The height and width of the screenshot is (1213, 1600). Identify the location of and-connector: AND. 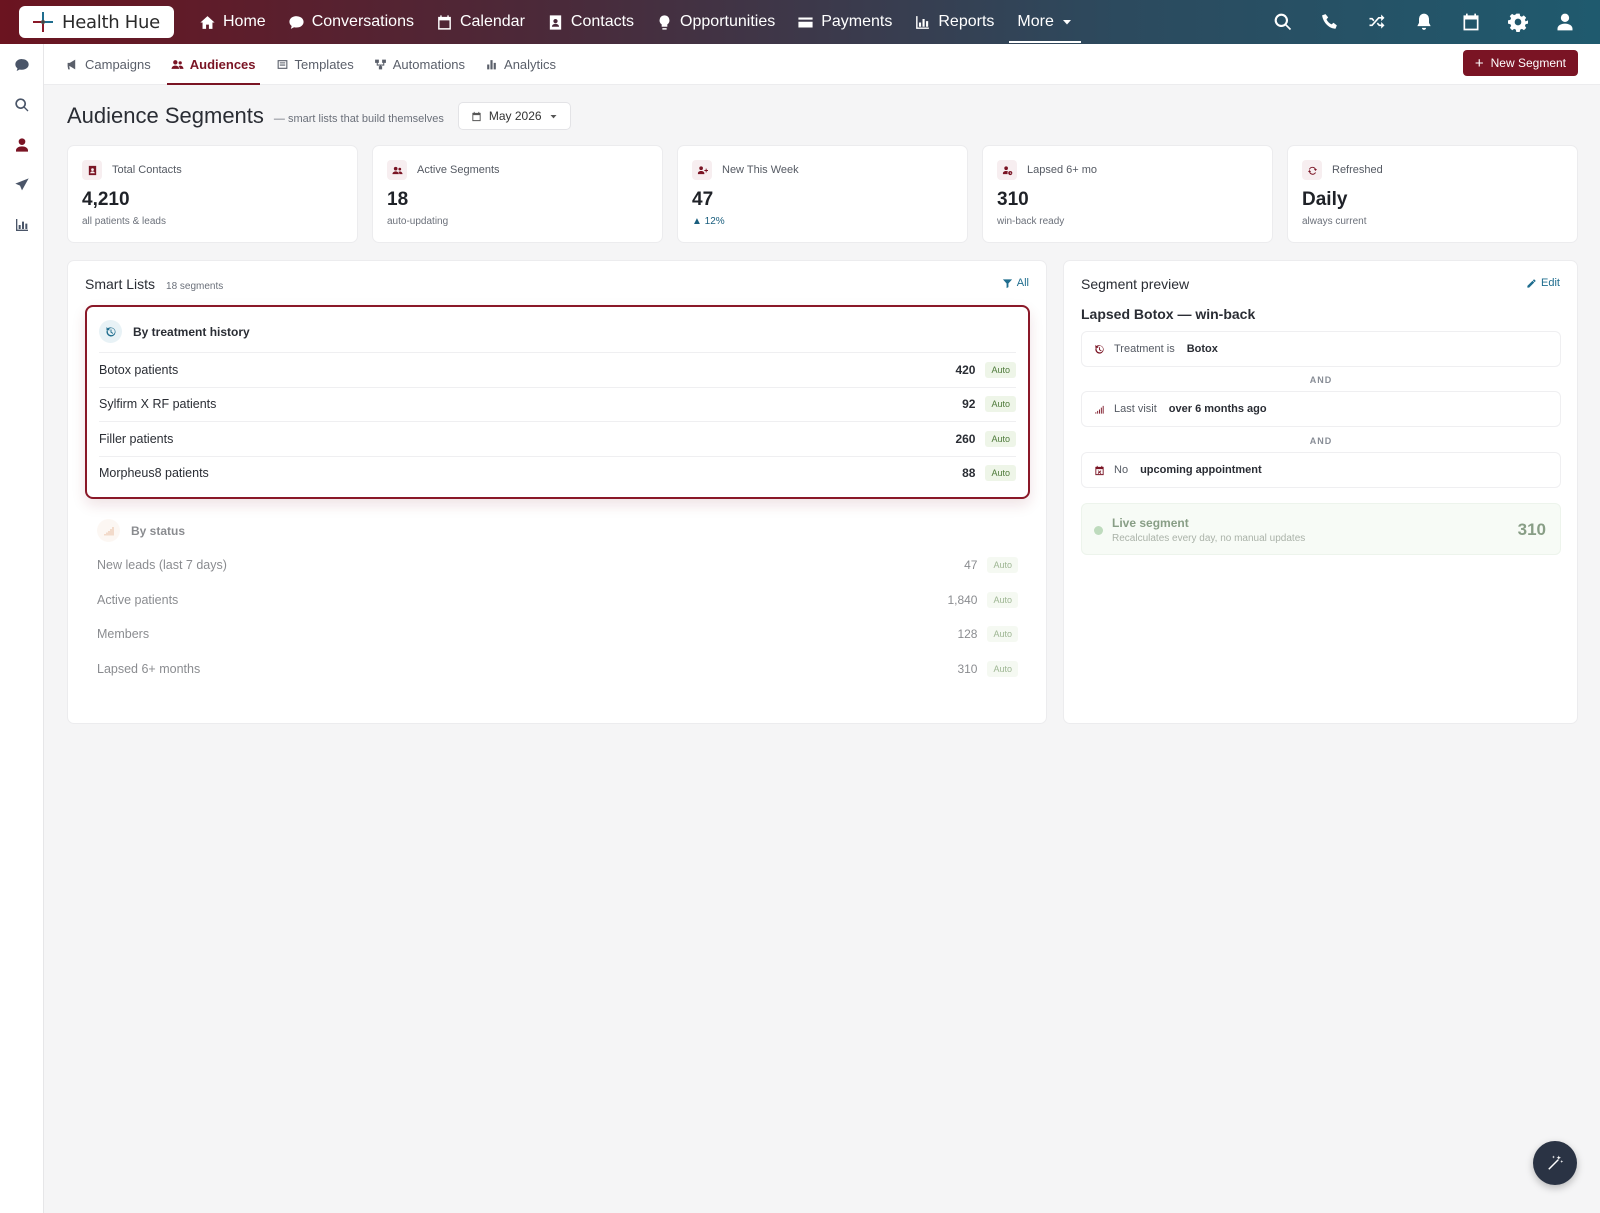
(1321, 441).